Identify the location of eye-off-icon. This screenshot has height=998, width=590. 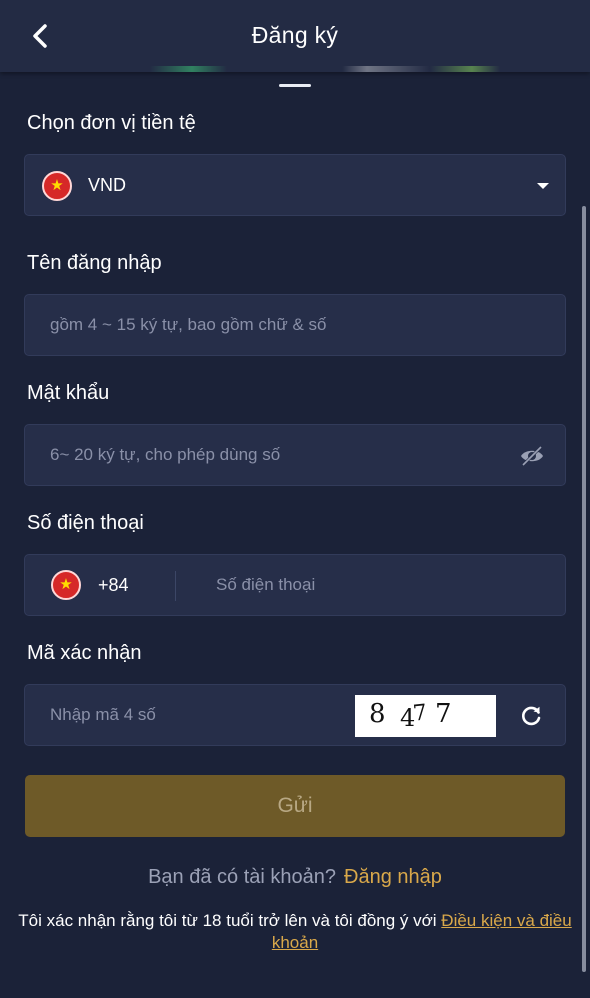
(532, 456).